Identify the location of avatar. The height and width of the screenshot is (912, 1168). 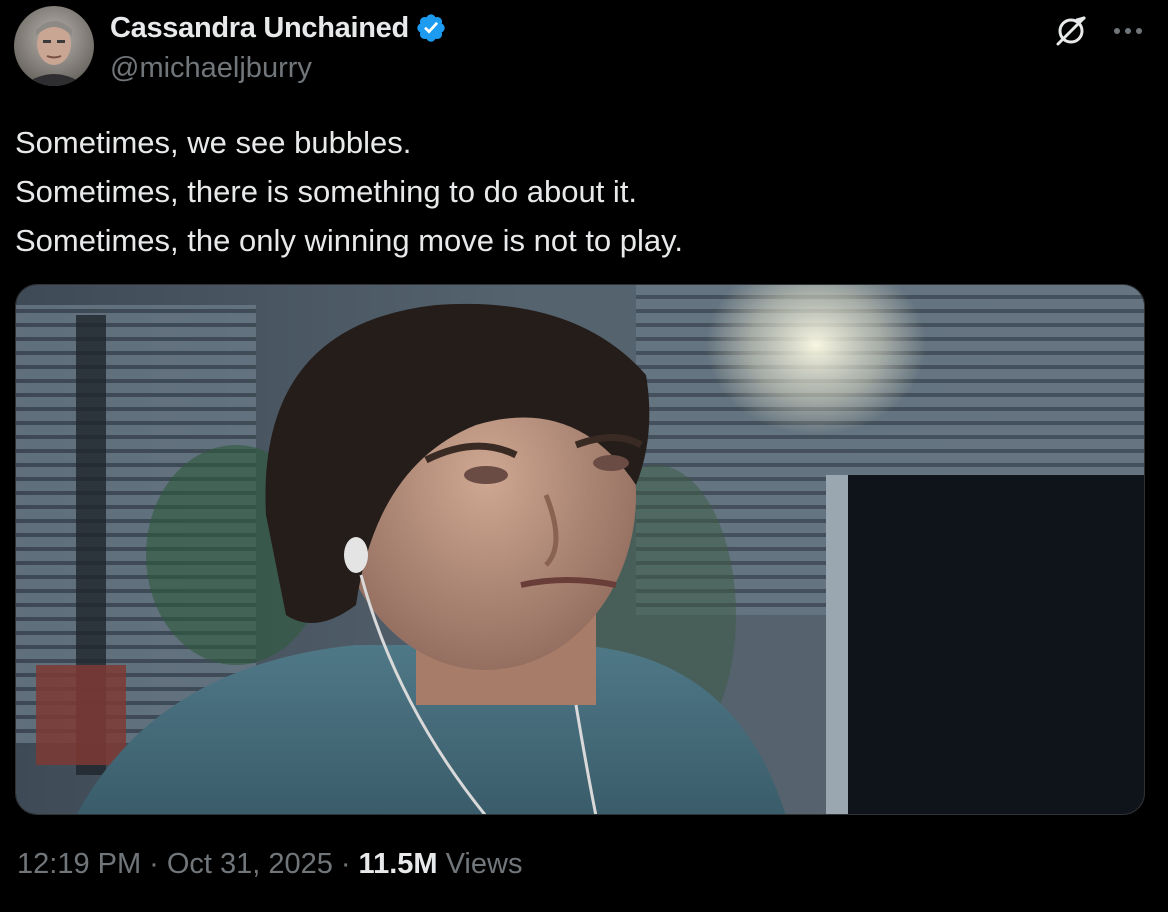
(54, 46).